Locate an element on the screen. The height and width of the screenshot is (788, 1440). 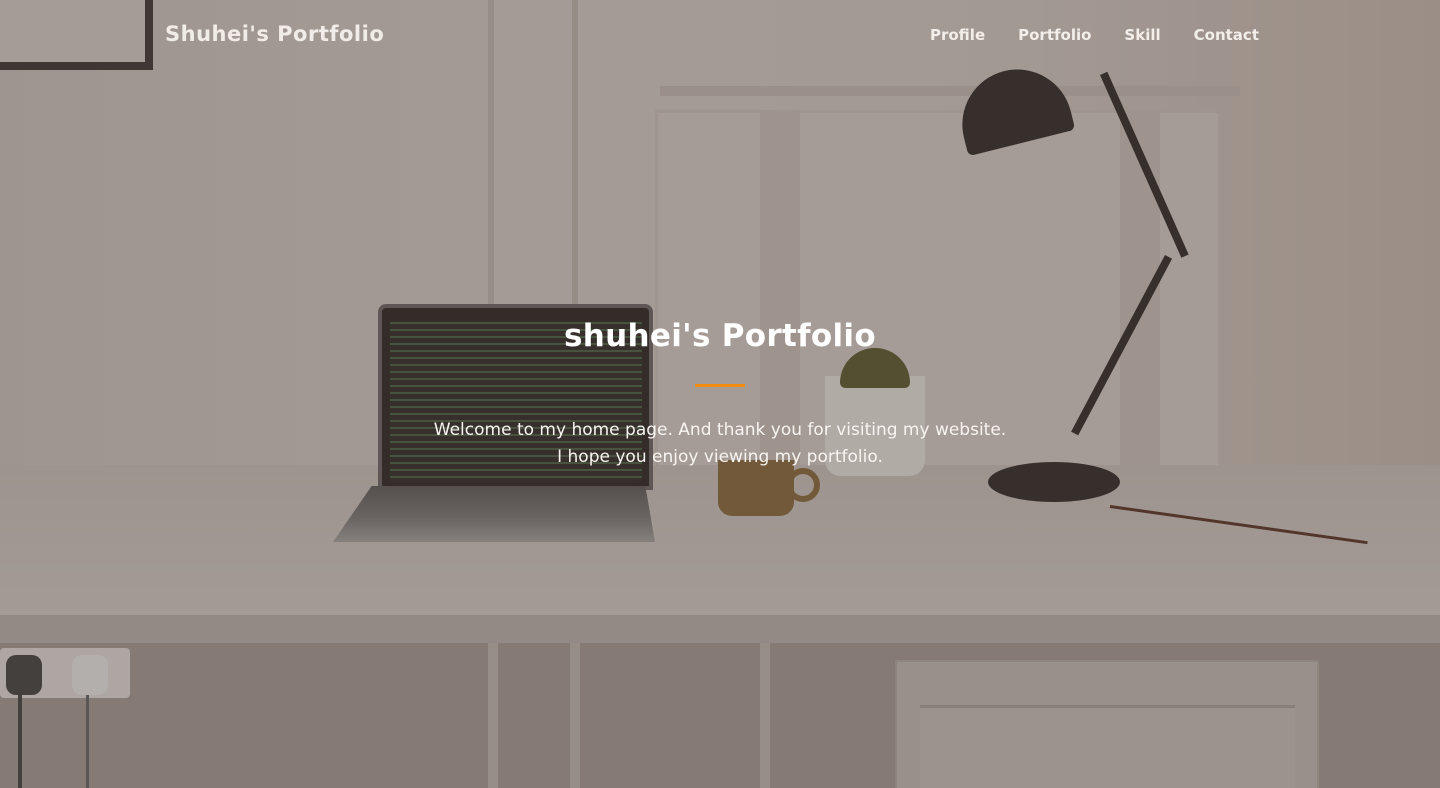
hero-title: shuhei's Portfolio is located at coordinates (720, 336).